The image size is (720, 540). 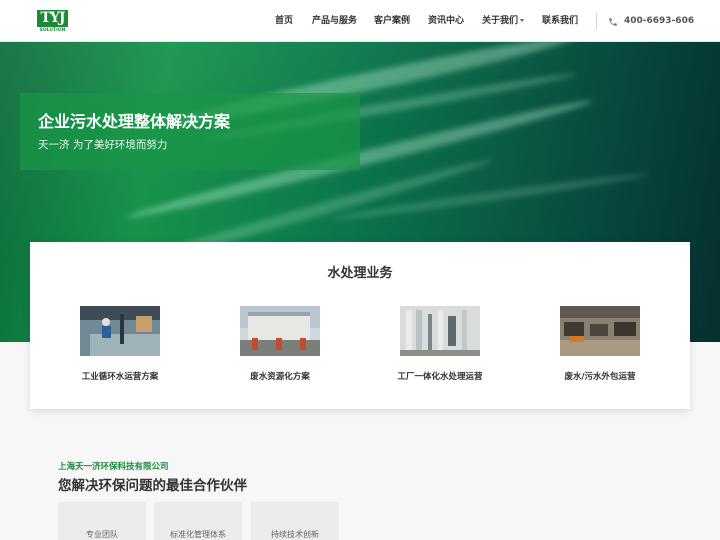 I want to click on feature-label: 持续技术创新, so click(x=295, y=534).